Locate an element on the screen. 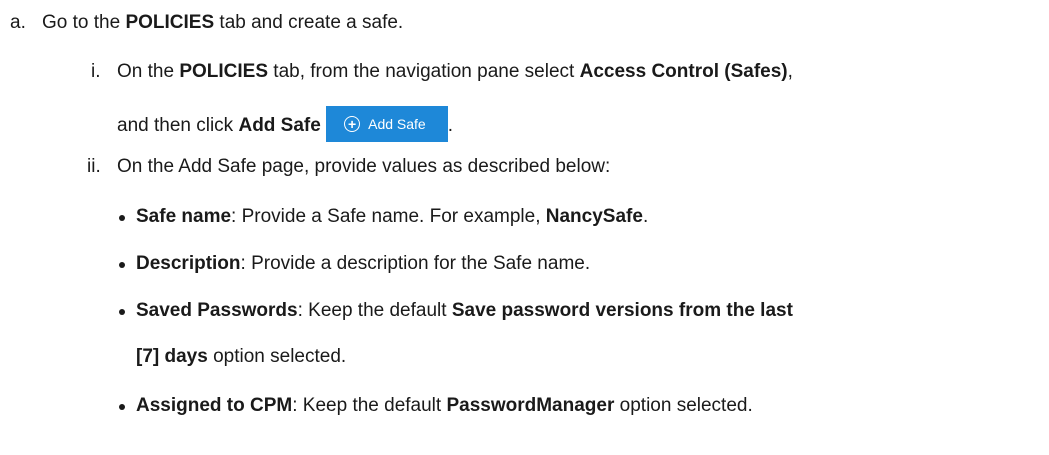 Image resolution: width=1049 pixels, height=455 pixels. step-i-marker: i. is located at coordinates (96, 71).